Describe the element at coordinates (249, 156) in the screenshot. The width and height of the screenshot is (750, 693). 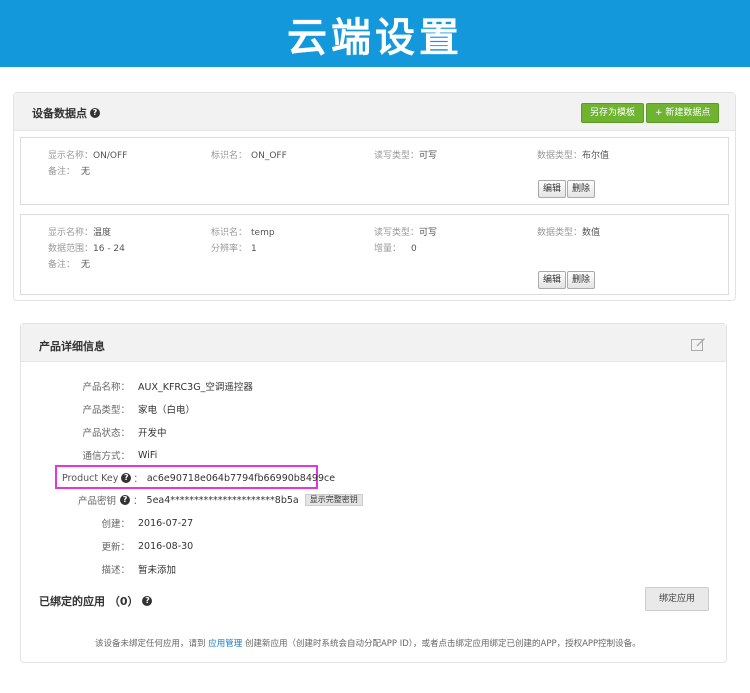
I see `identifier-field: 标识名： ON_OFF` at that location.